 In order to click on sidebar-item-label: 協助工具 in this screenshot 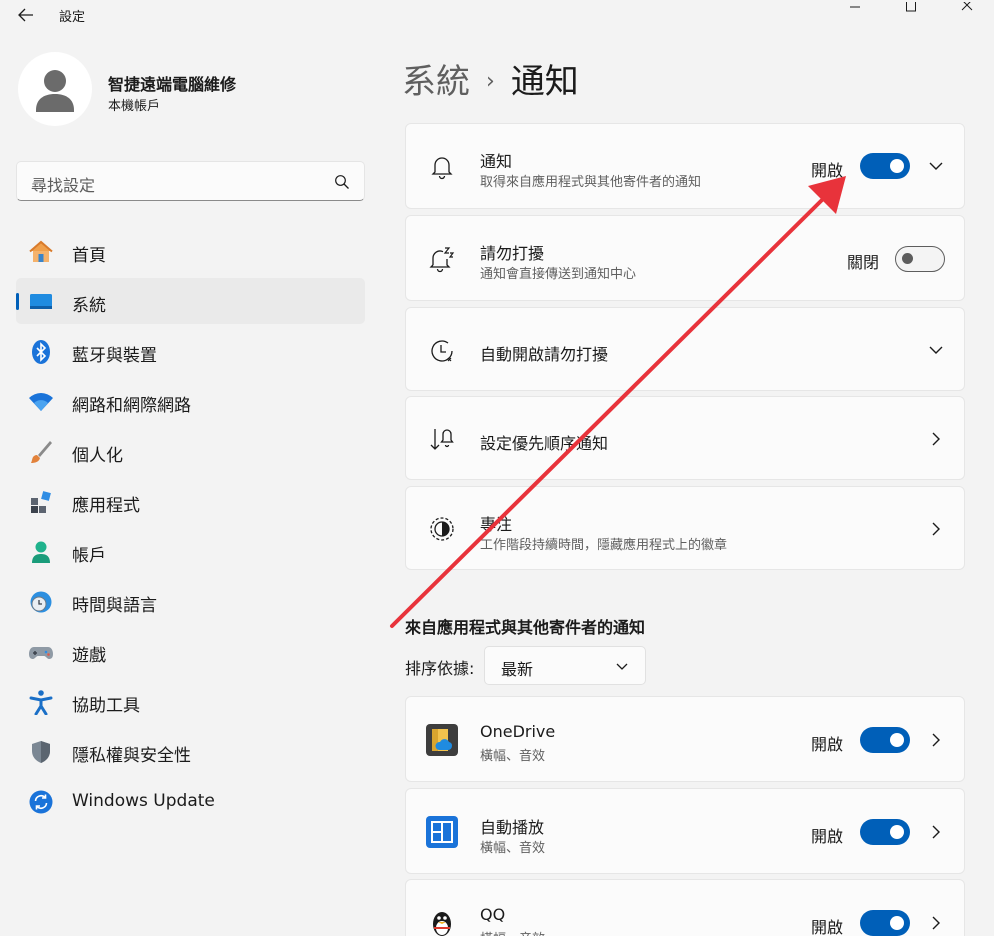, I will do `click(106, 706)`.